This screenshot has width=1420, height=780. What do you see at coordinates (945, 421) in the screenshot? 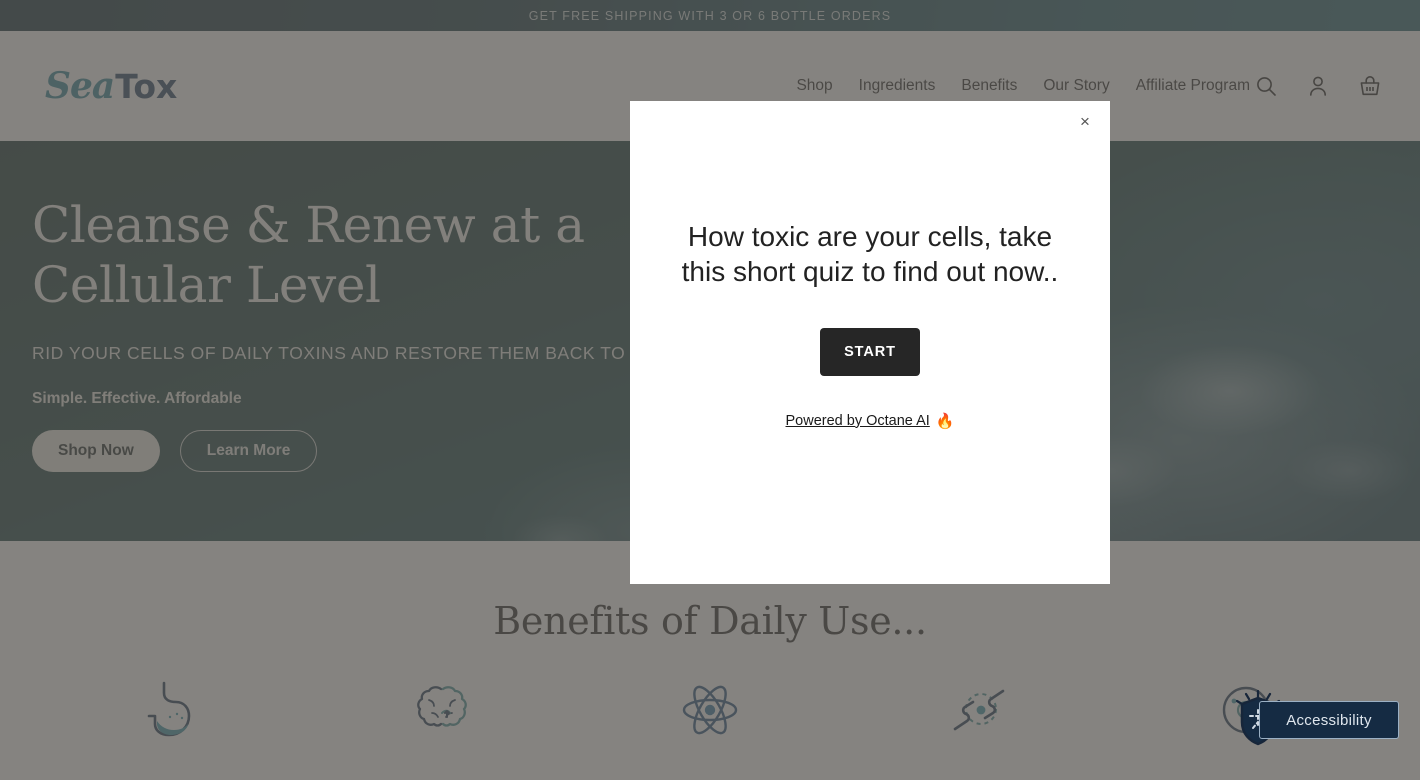
I see `flame-icon: 🔥` at bounding box center [945, 421].